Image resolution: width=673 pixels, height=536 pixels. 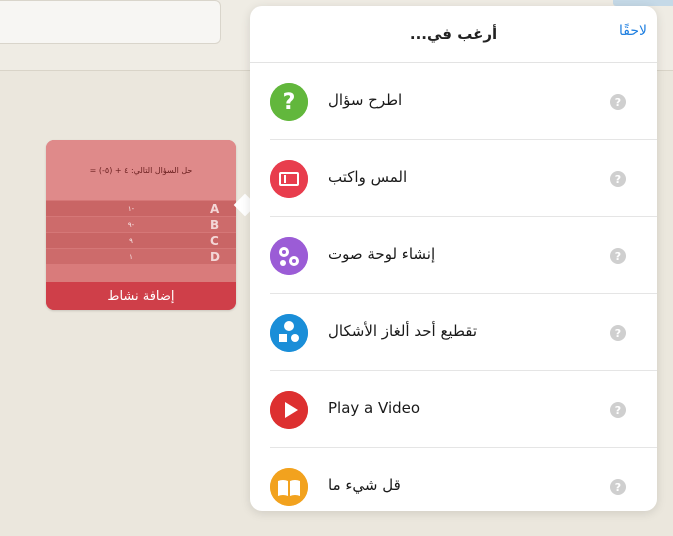 I want to click on menu-item-ask-question: ? اطرح سؤال ?, so click(x=453, y=101).